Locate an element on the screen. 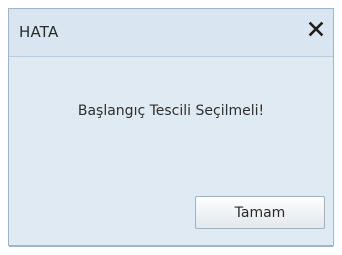 This screenshot has width=342, height=255. close-button is located at coordinates (316, 29).